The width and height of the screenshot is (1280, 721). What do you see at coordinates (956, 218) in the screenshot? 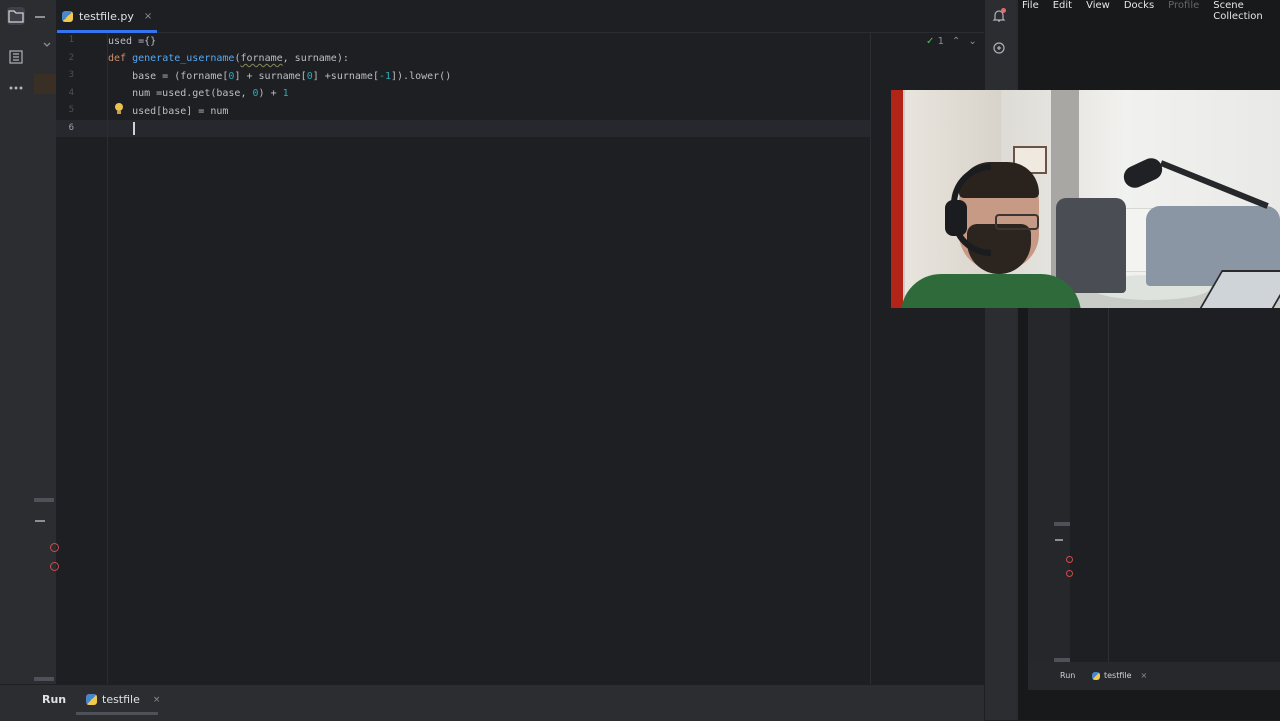
I see `headset-earcup` at bounding box center [956, 218].